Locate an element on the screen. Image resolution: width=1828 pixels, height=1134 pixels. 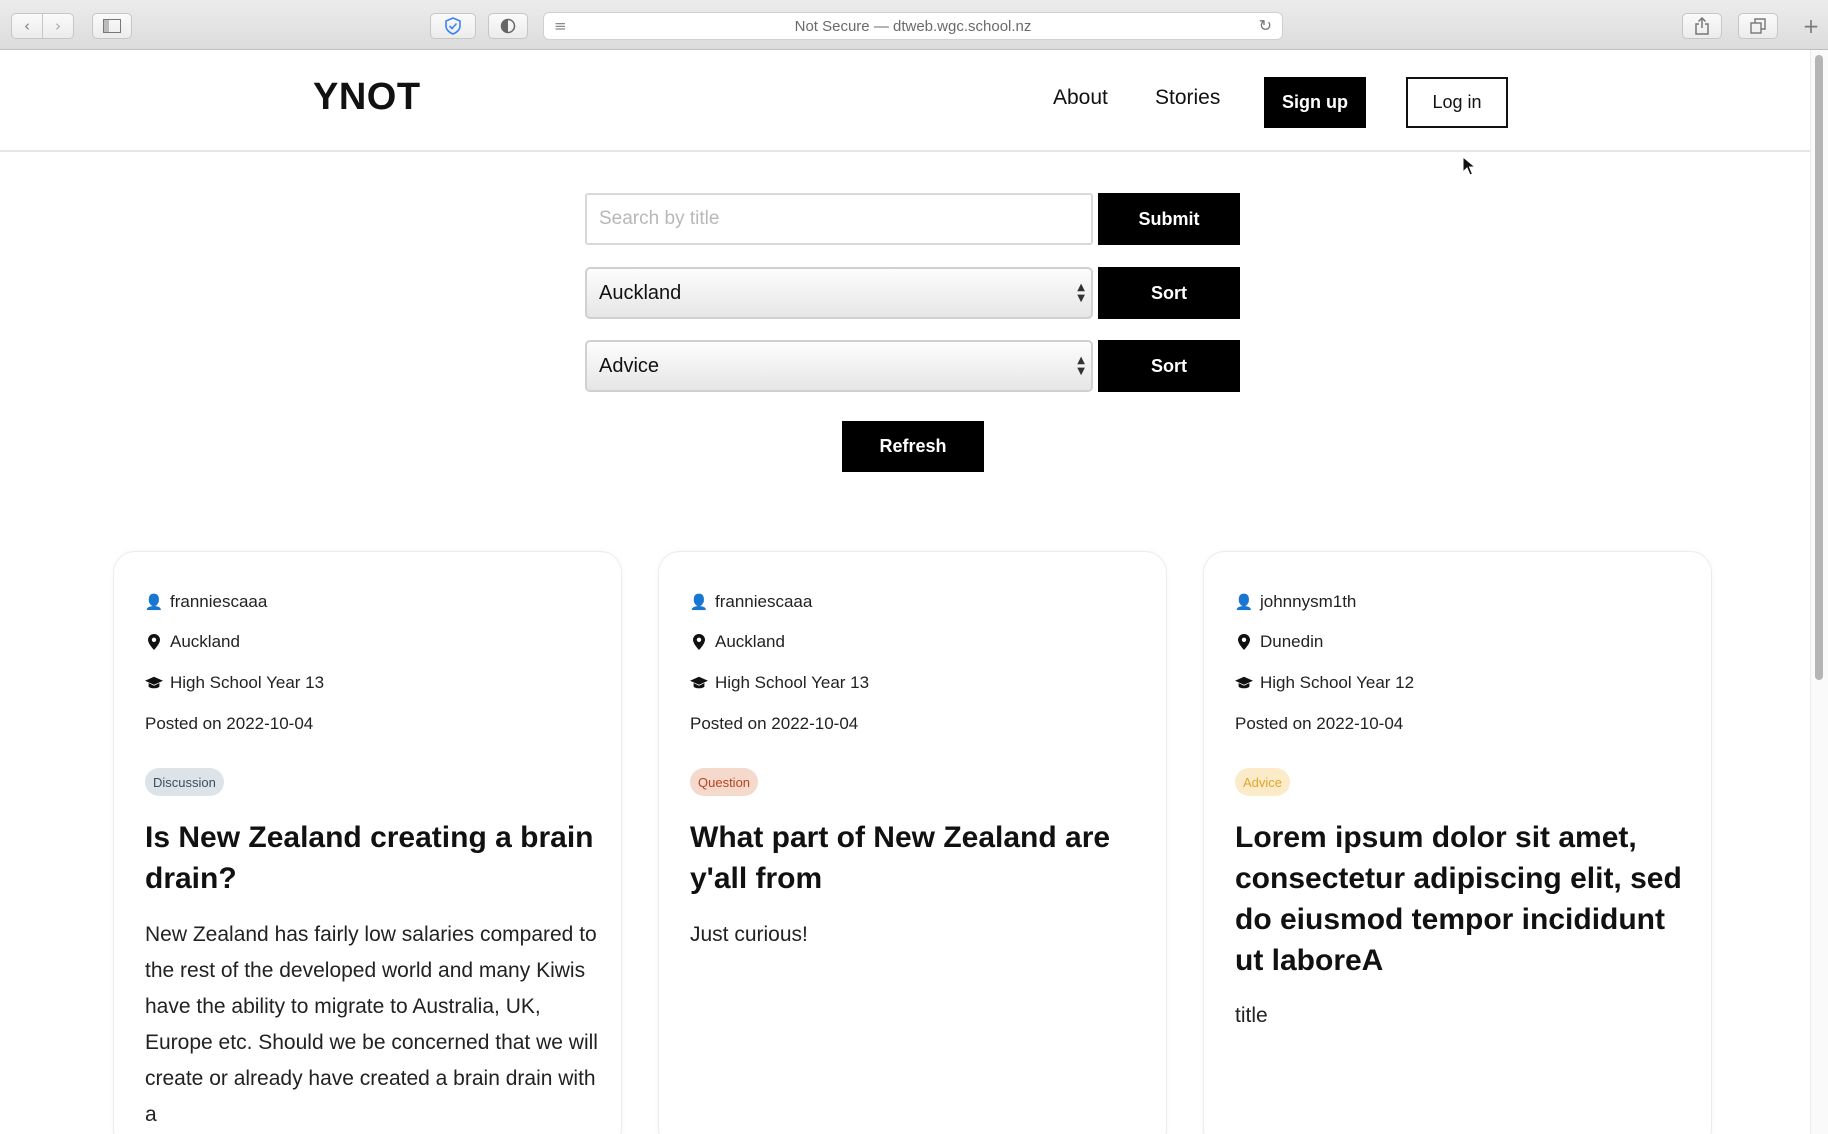
post-location-text: Dunedin is located at coordinates (1292, 641).